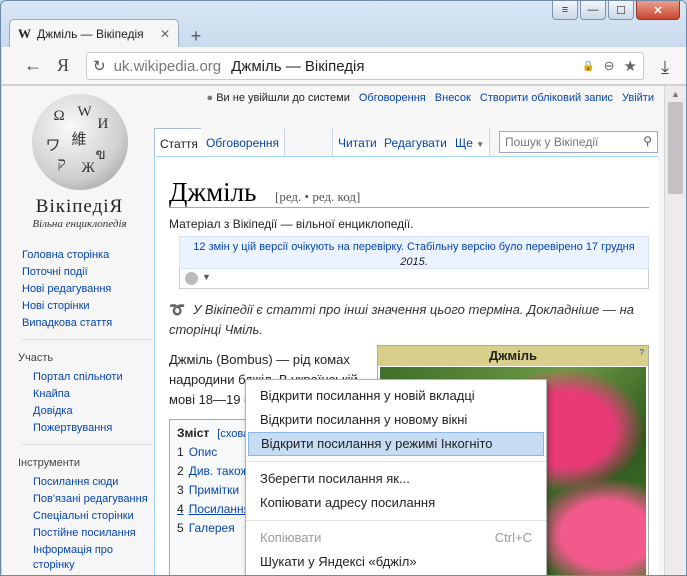 Image resolution: width=687 pixels, height=576 pixels. I want to click on reload-icon: ↻, so click(99, 66).